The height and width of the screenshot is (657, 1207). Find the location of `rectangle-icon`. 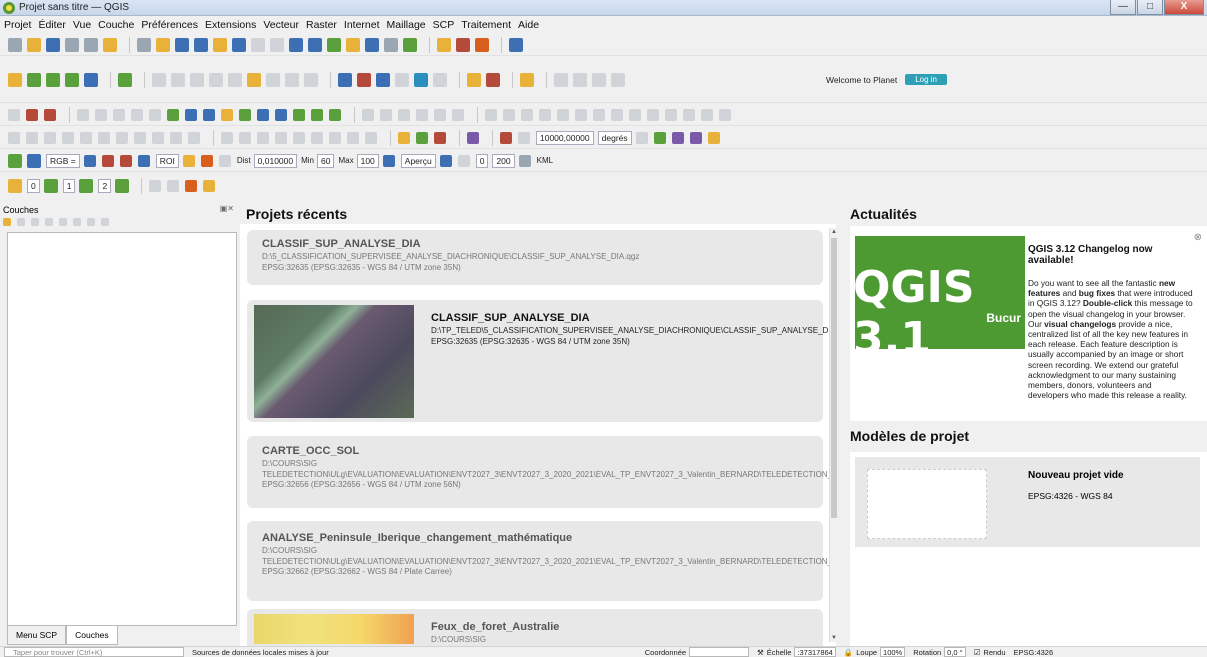

rectangle-icon is located at coordinates (458, 114).